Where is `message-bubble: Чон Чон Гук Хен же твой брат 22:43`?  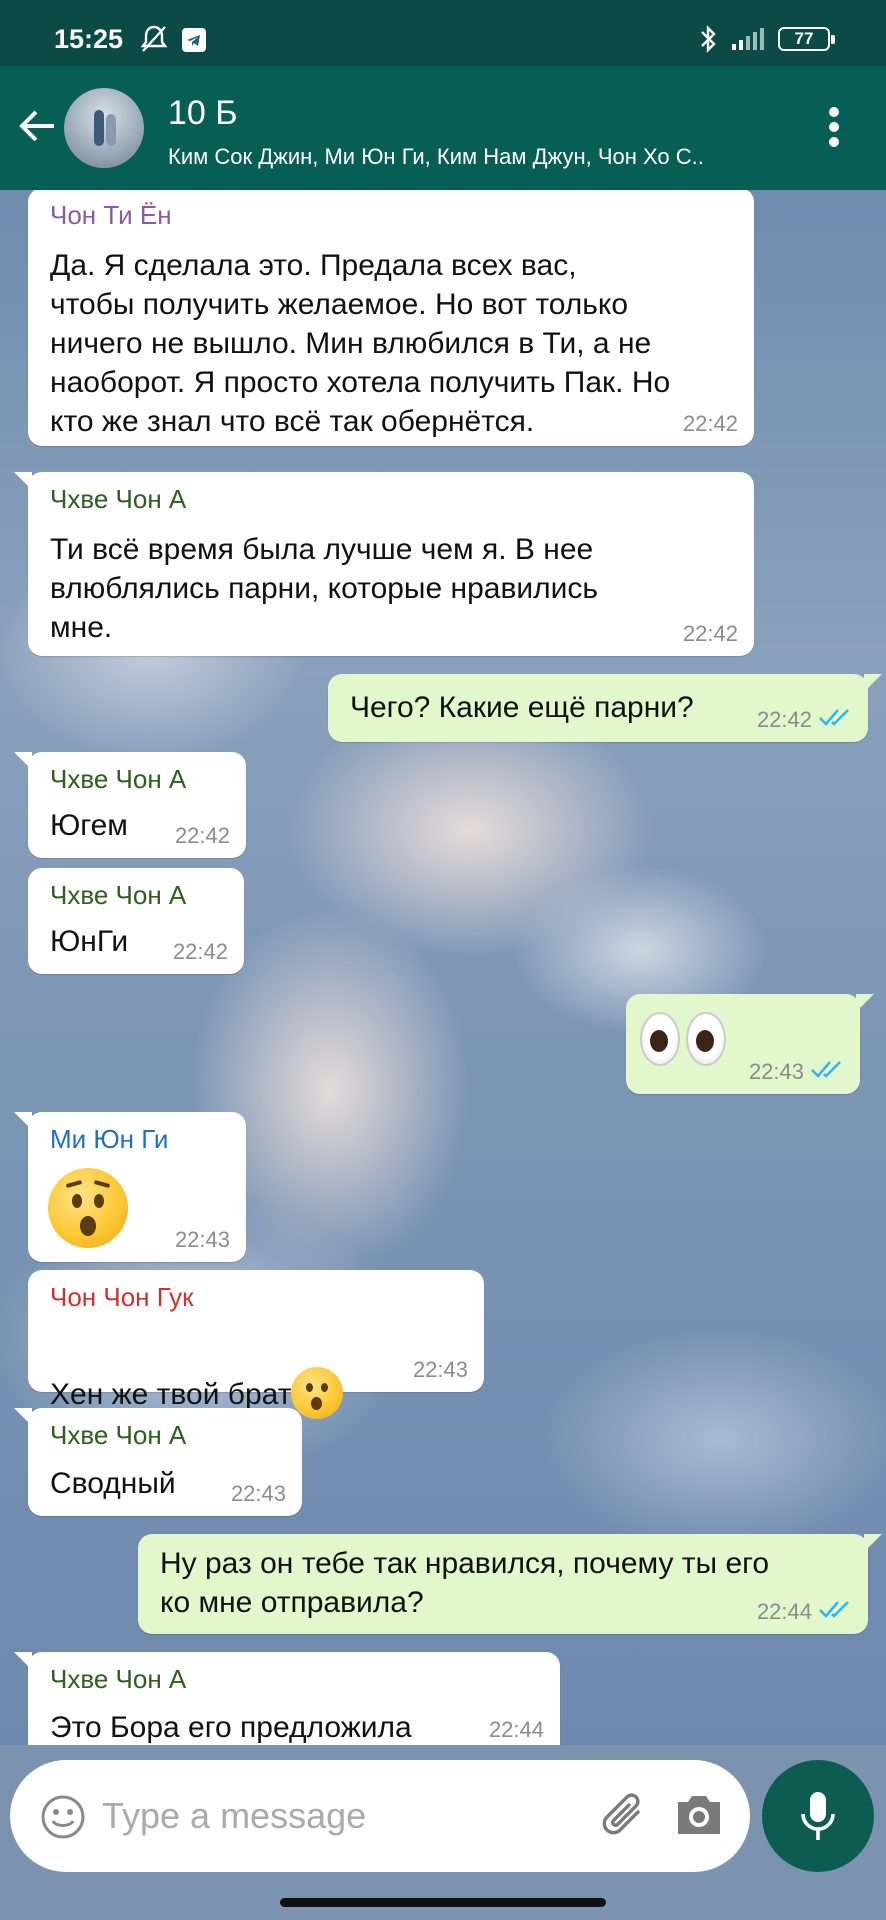 message-bubble: Чон Чон Гук Хен же твой брат 22:43 is located at coordinates (256, 1344).